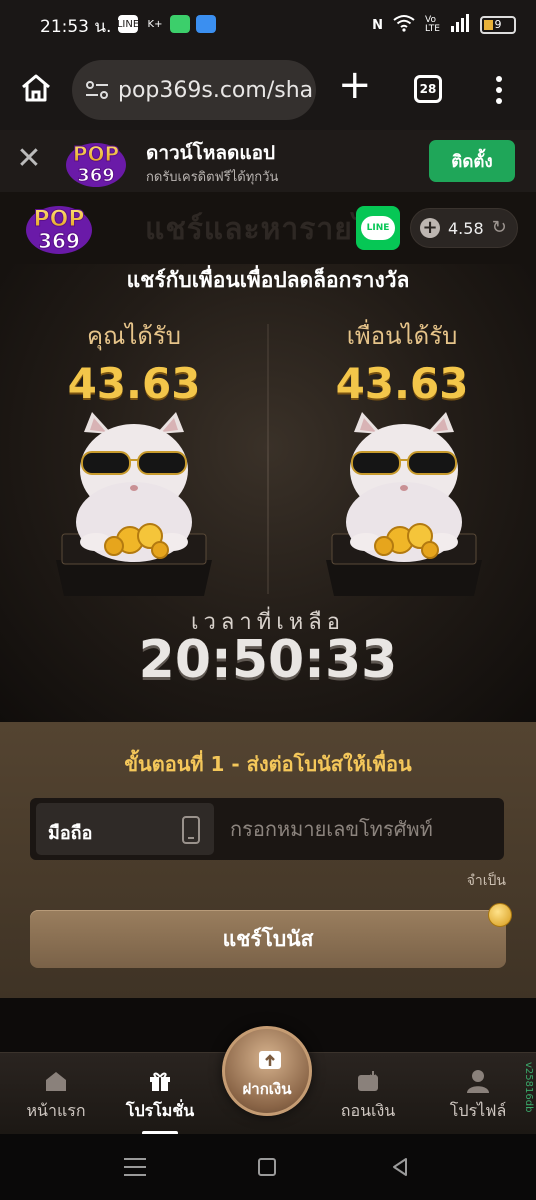  I want to click on line-button: LINE, so click(378, 228).